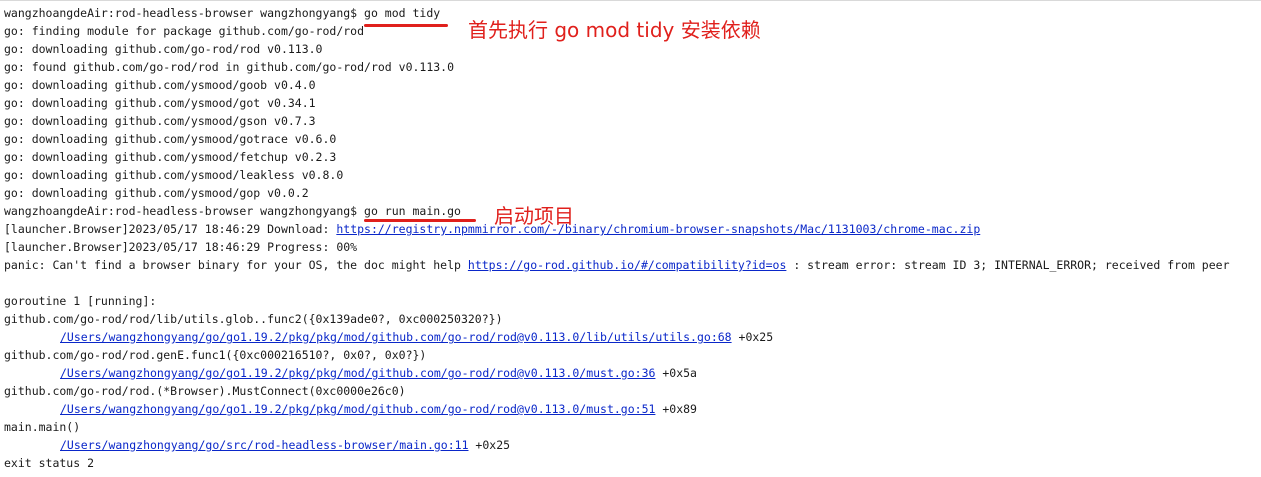 This screenshot has width=1261, height=477. Describe the element at coordinates (412, 211) in the screenshot. I see `command-go-run: go run main.go` at that location.